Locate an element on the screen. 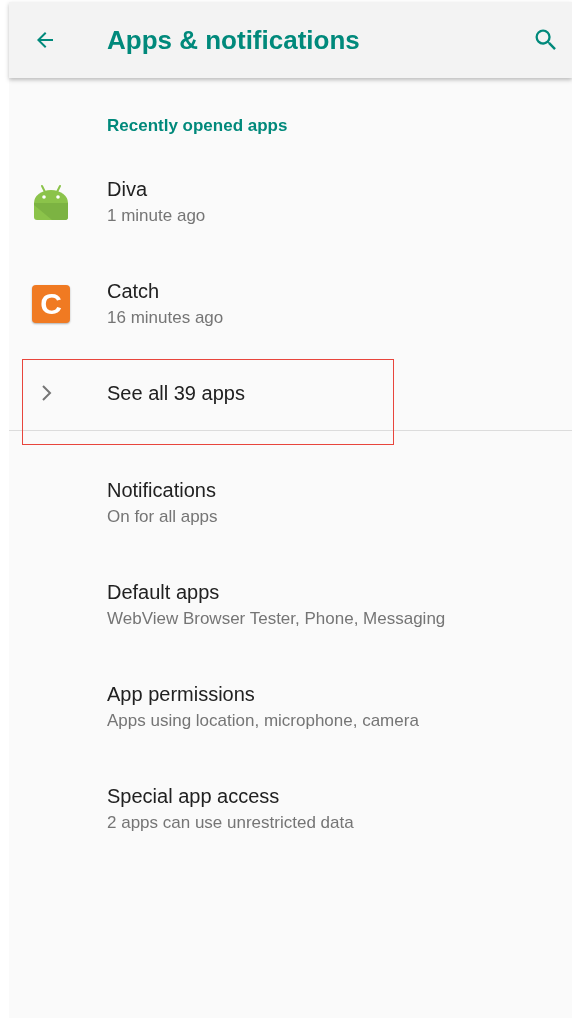 This screenshot has width=572, height=1018. item-title: Default apps is located at coordinates (164, 592).